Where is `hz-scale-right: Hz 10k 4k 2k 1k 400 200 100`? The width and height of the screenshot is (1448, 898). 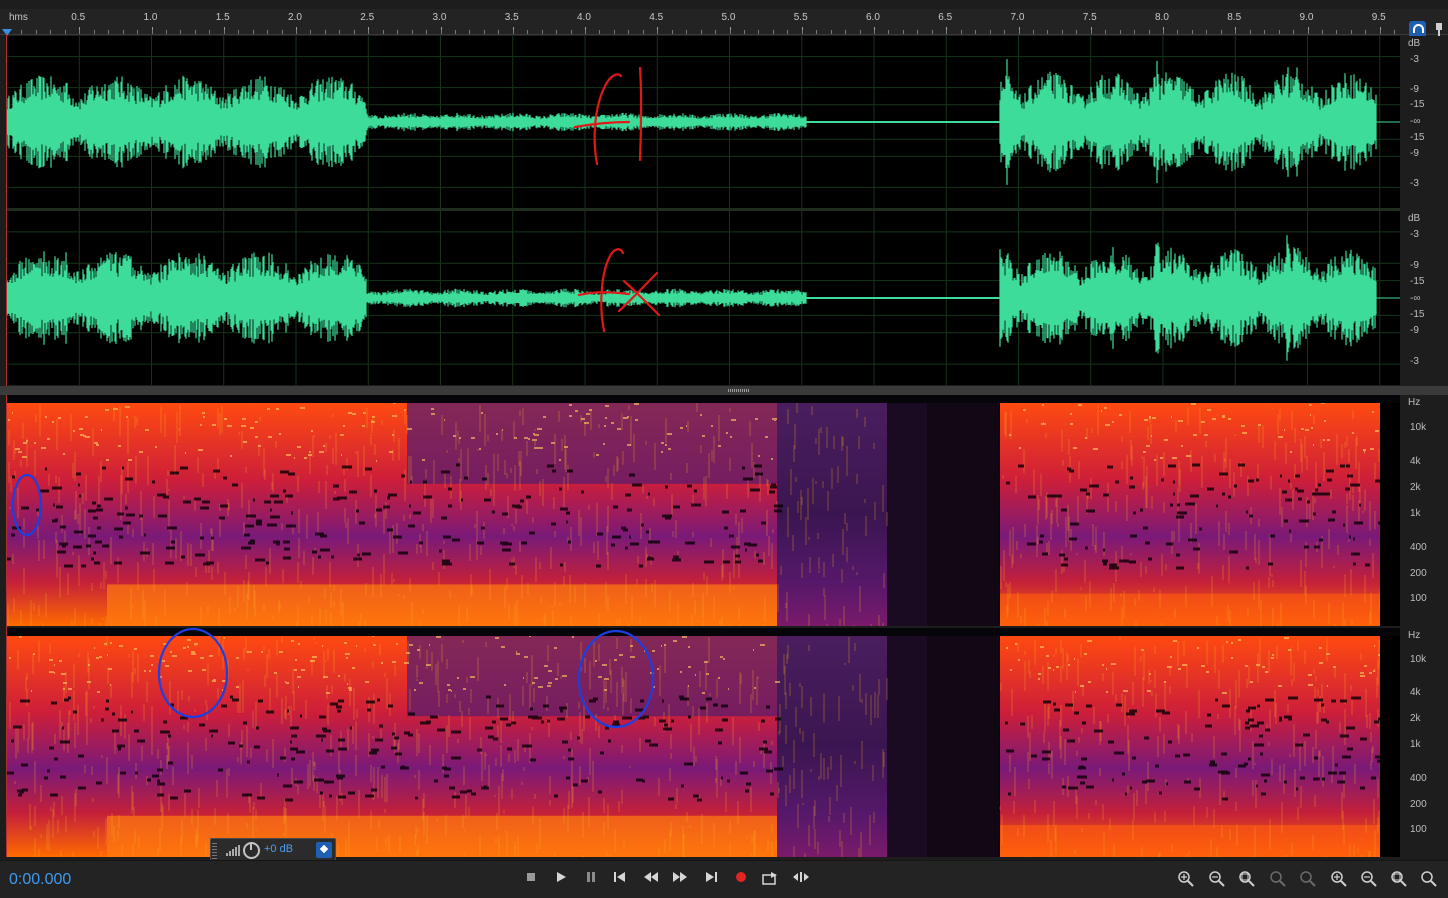
hz-scale-right: Hz 10k 4k 2k 1k 400 200 100 is located at coordinates (1424, 742).